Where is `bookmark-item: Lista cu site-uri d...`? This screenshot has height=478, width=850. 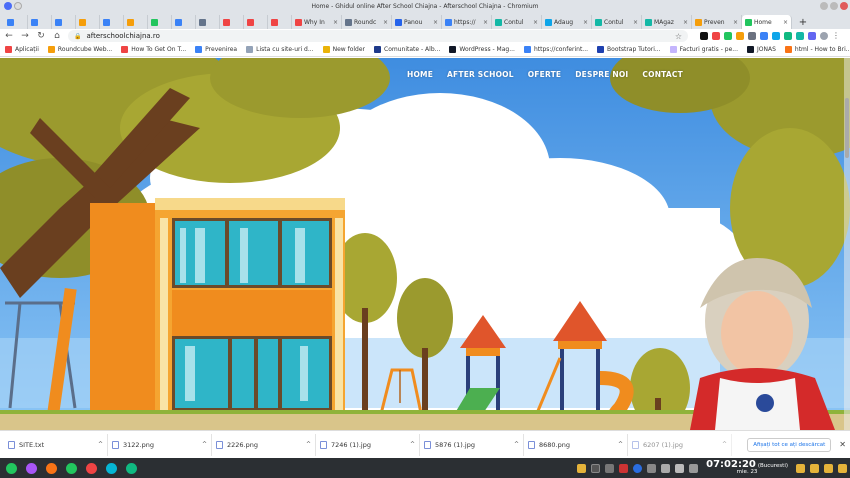 bookmark-item: Lista cu site-uri d... is located at coordinates (280, 49).